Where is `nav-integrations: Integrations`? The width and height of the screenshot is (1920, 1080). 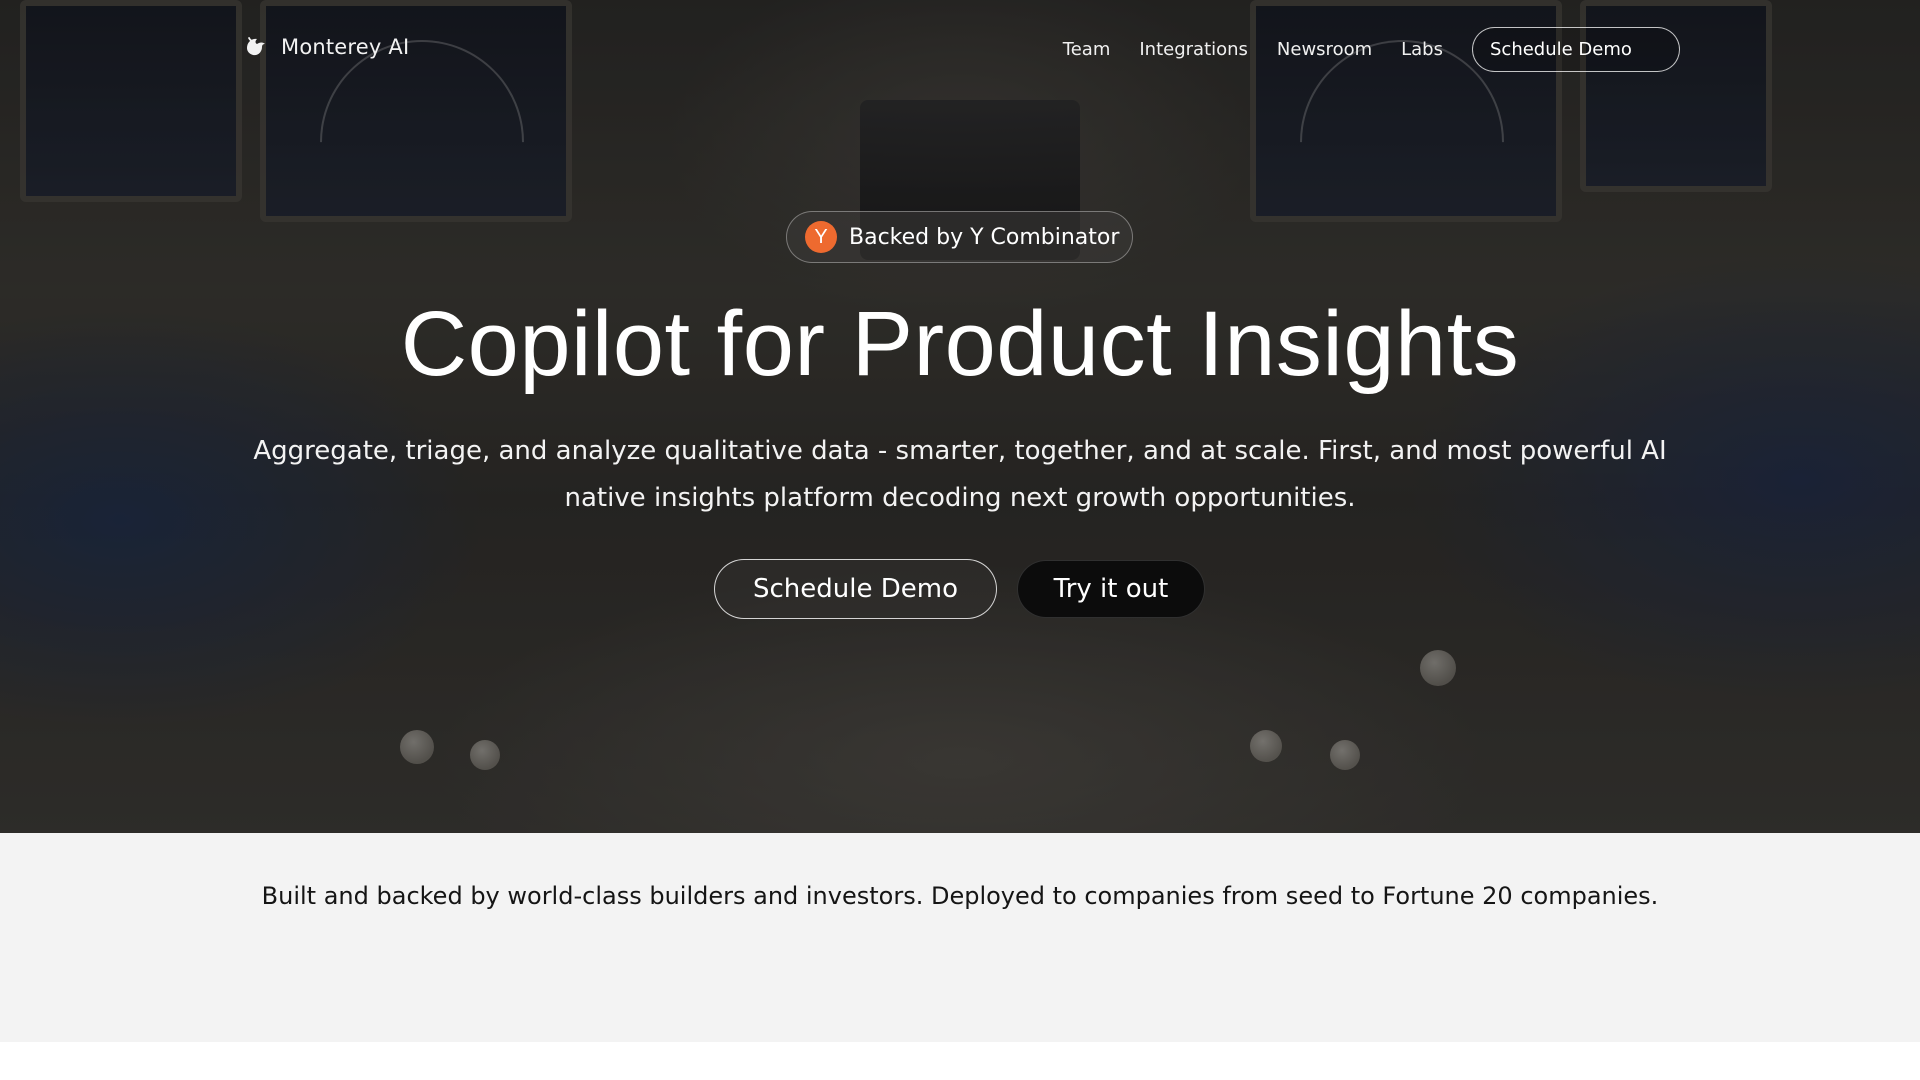
nav-integrations: Integrations is located at coordinates (1193, 49).